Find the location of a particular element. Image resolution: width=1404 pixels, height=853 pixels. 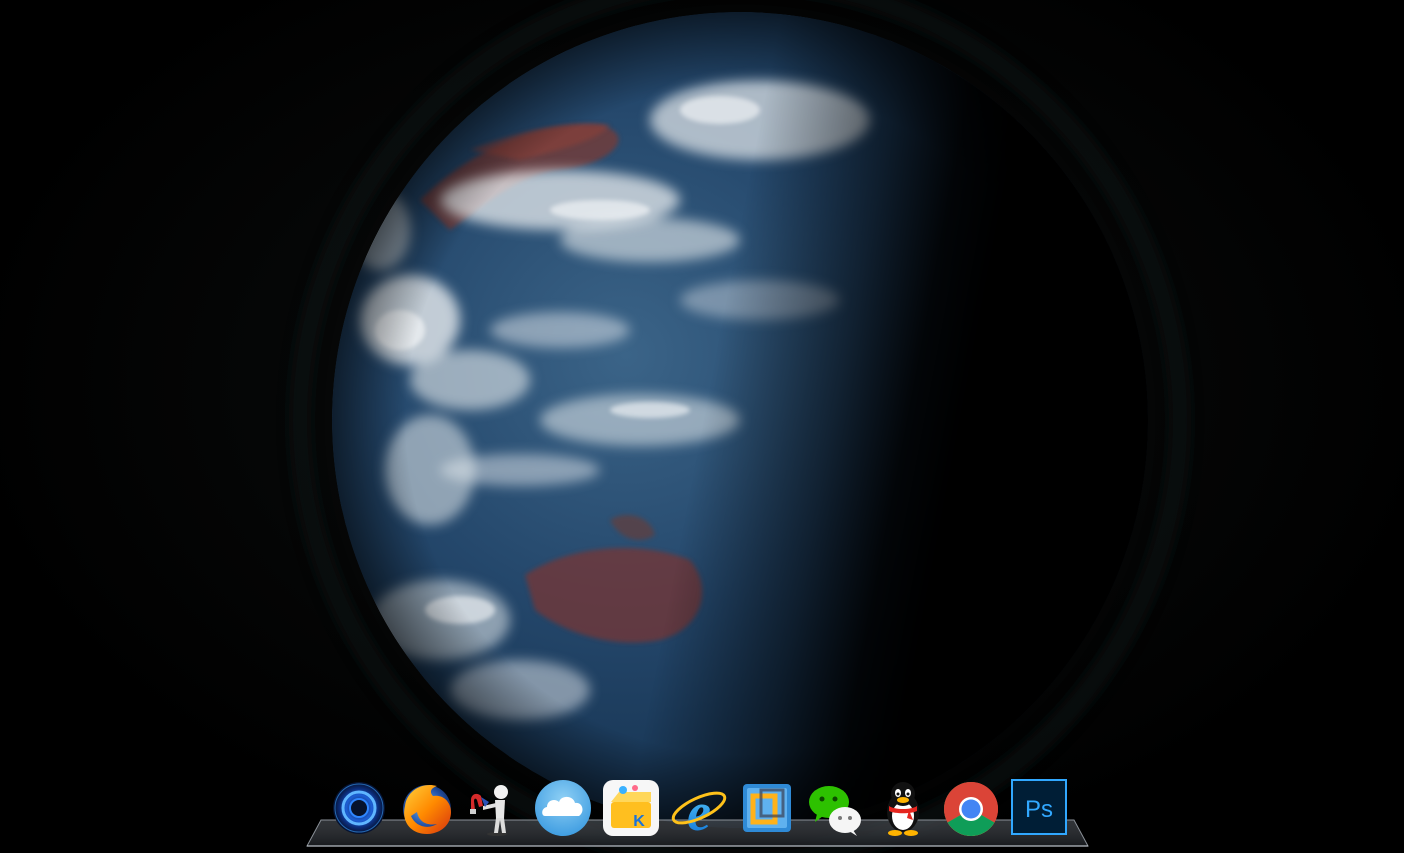

dock-item-chrome is located at coordinates (971, 807).